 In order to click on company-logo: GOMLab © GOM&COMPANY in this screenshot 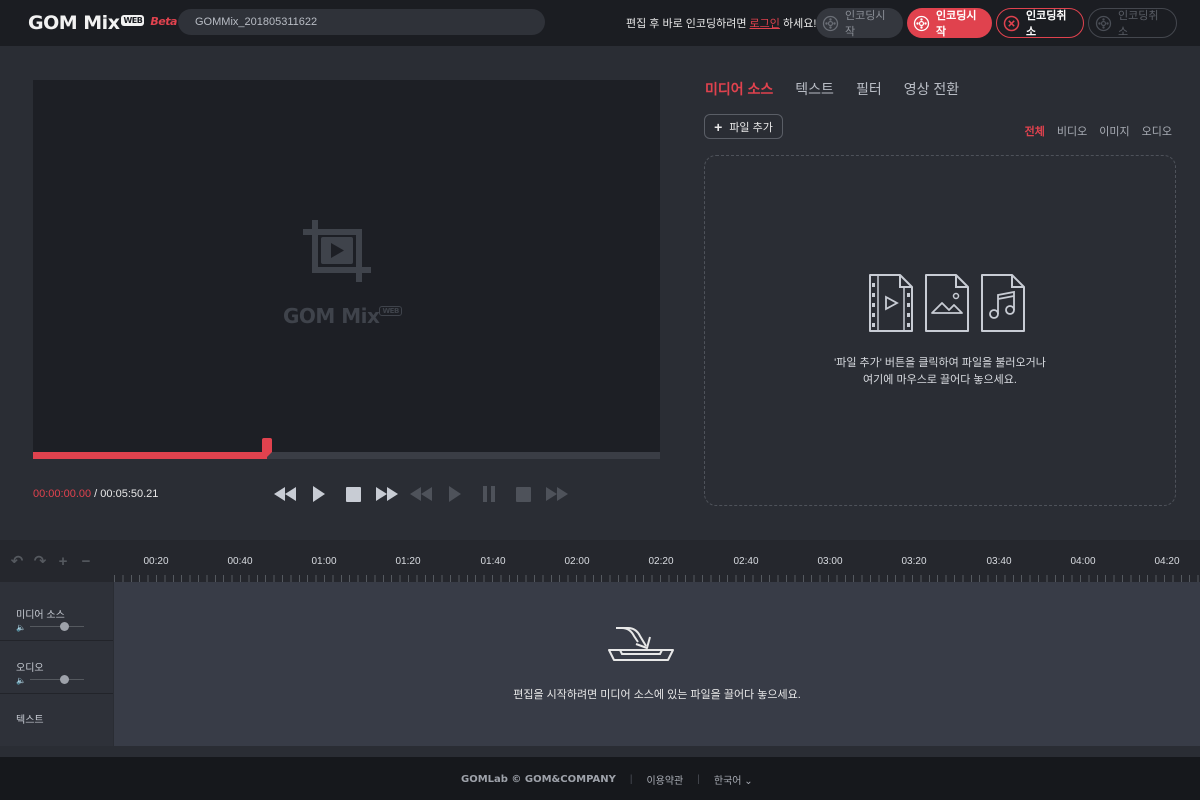, I will do `click(538, 779)`.